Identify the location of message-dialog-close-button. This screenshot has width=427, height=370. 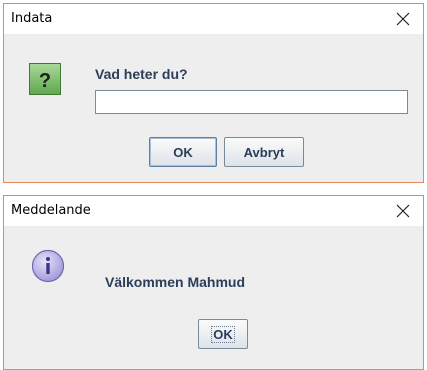
(403, 211).